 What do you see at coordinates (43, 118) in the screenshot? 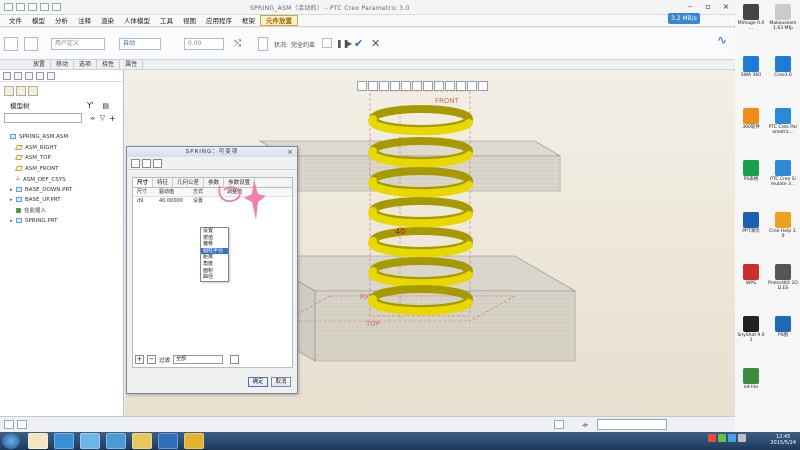
I see `tree-search-input` at bounding box center [43, 118].